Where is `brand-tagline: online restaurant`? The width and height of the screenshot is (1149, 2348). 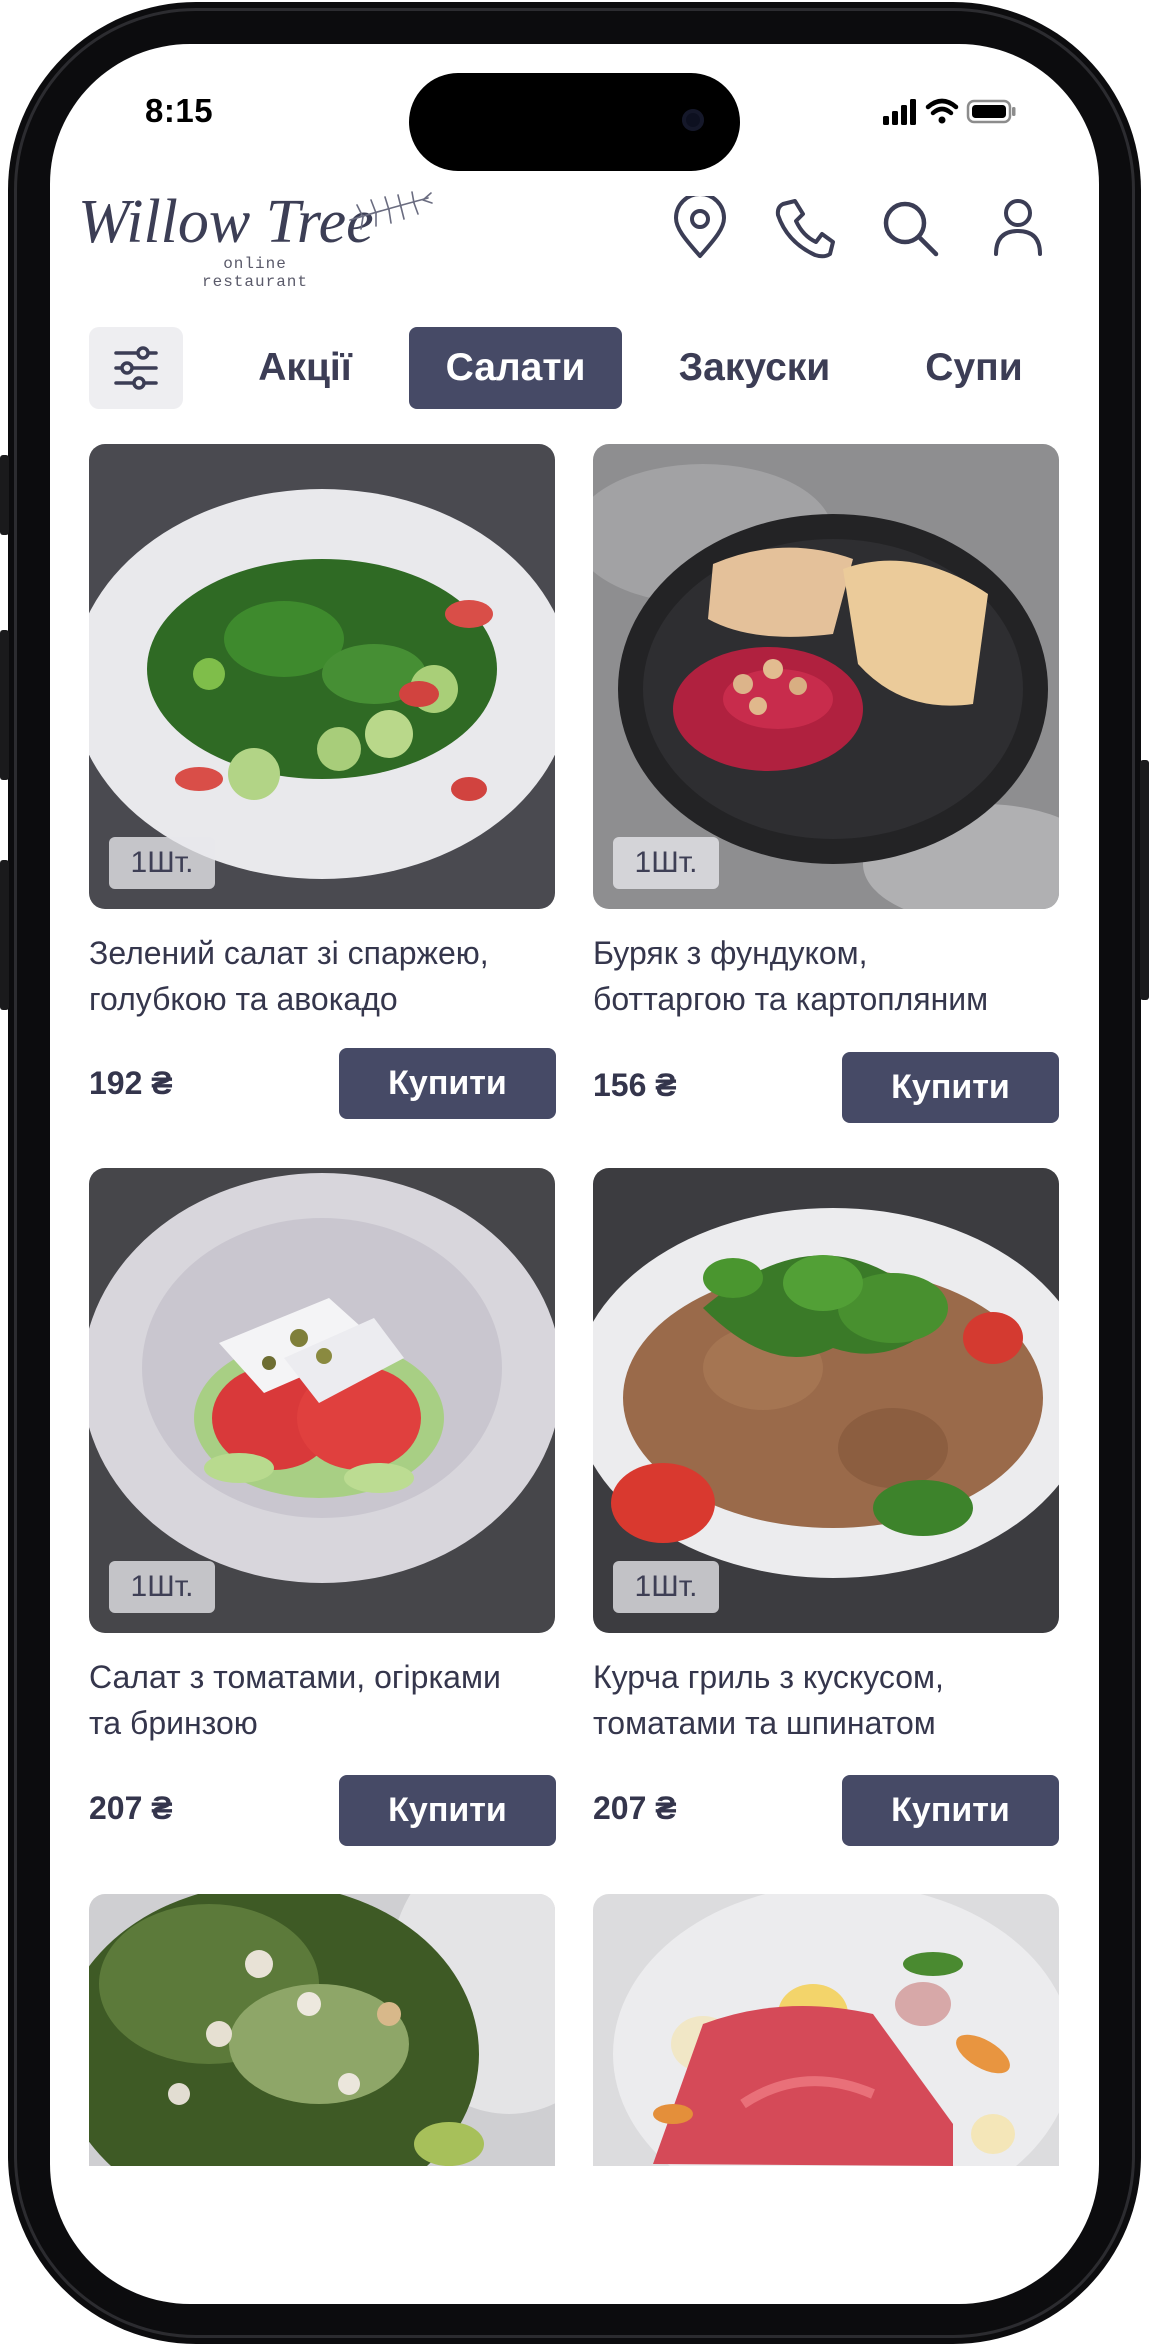 brand-tagline: online restaurant is located at coordinates (254, 273).